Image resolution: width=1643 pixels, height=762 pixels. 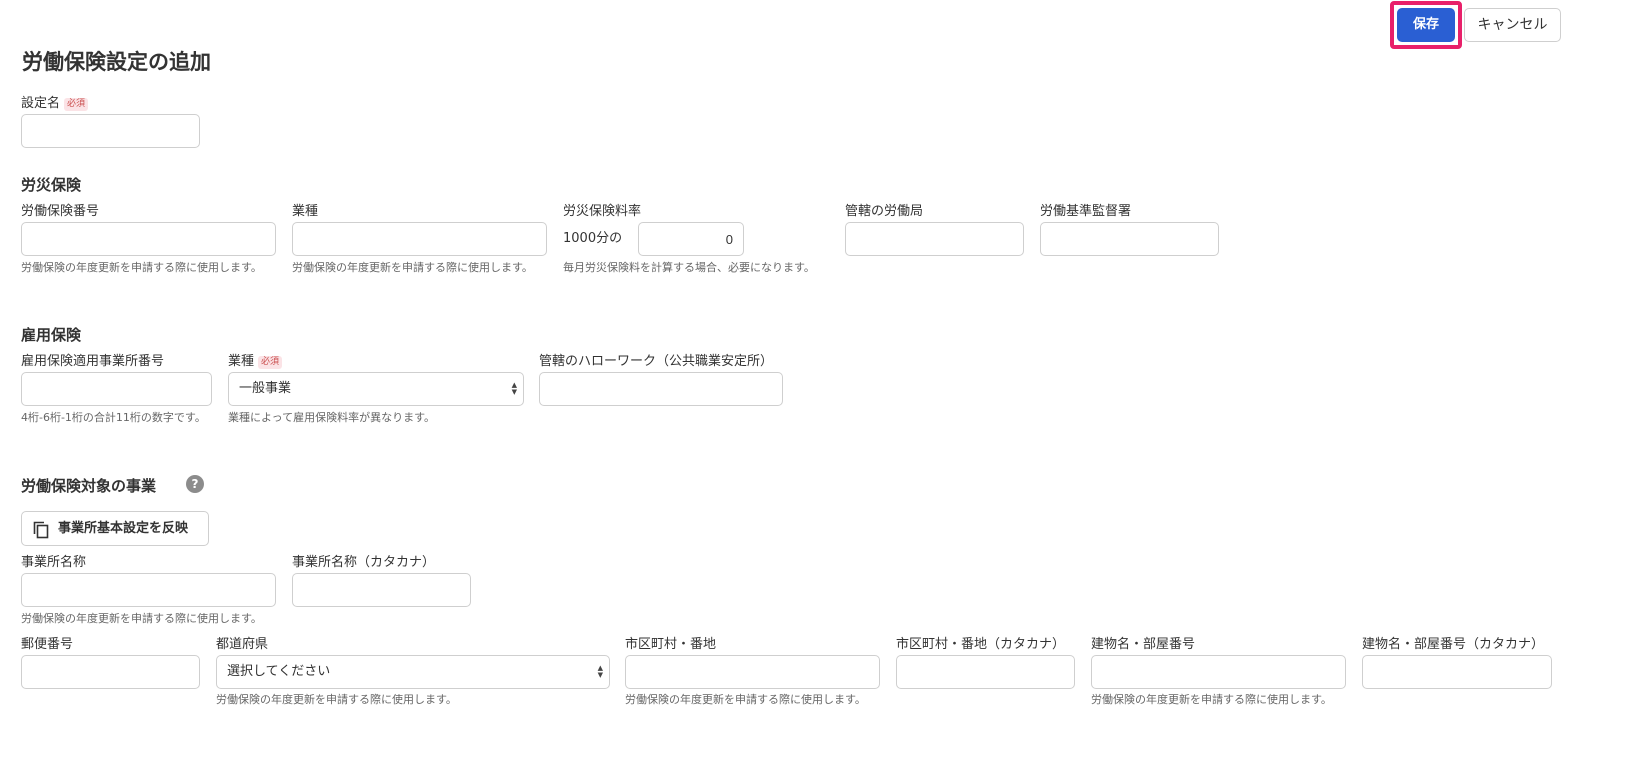 I want to click on inspection-office-label: 労働基準監督署, so click(x=1086, y=211).